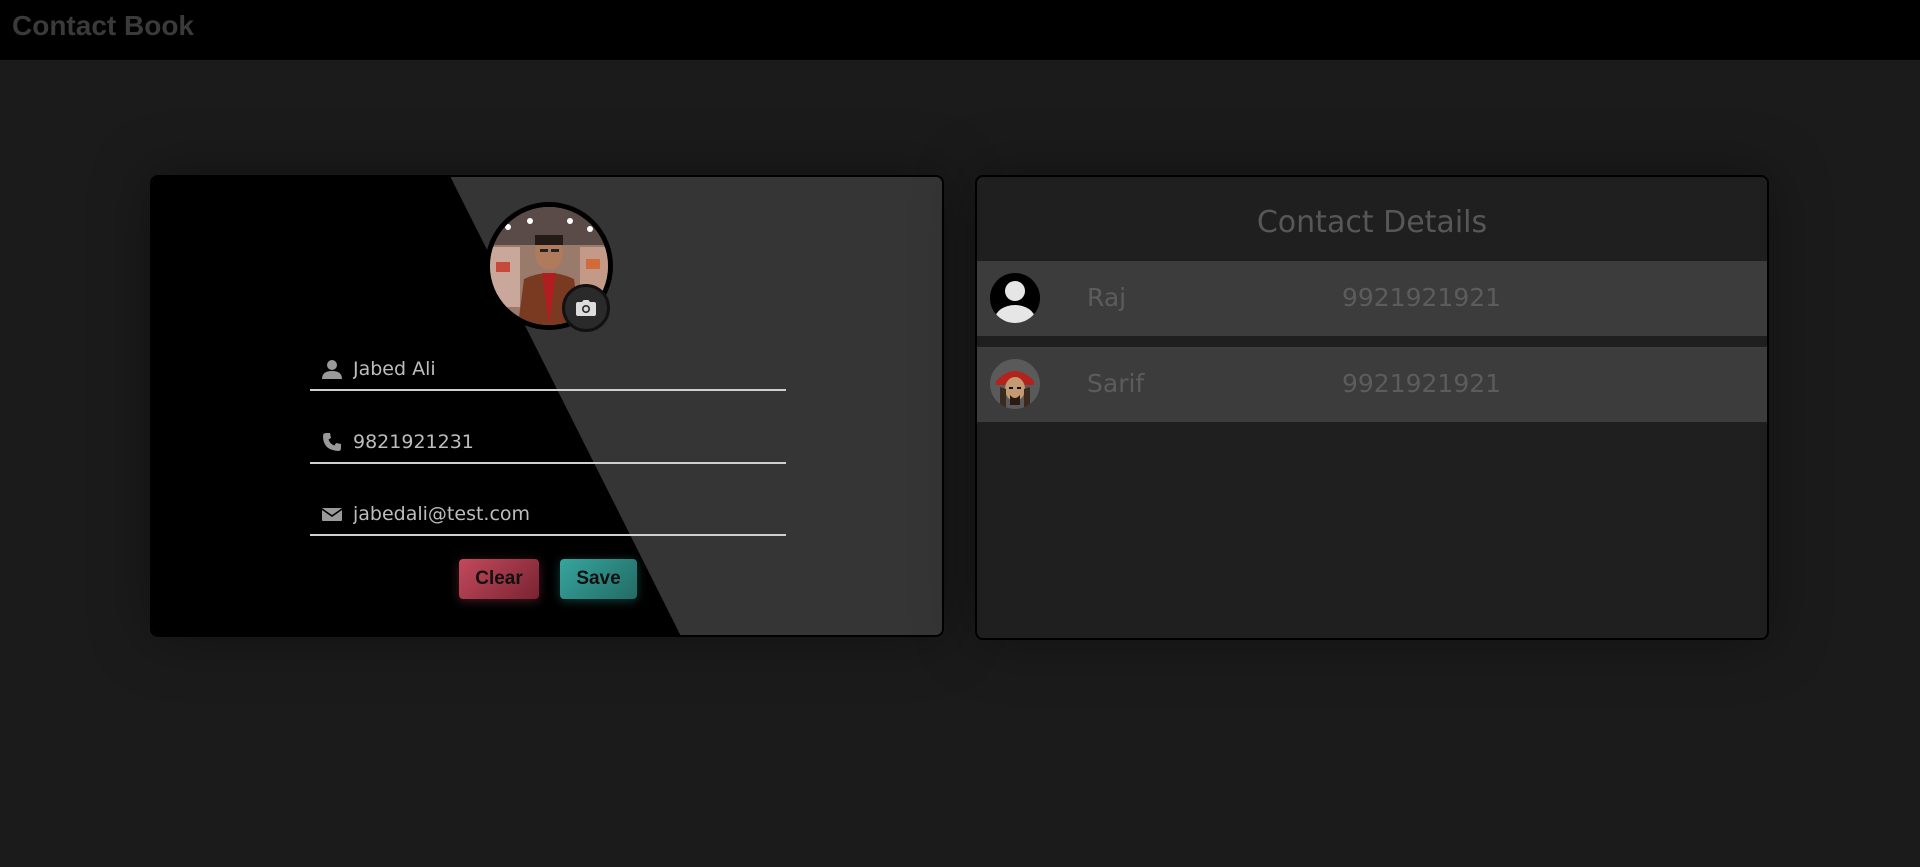 The image size is (1920, 867). I want to click on contact-row: Raj 9921921921, so click(1372, 298).